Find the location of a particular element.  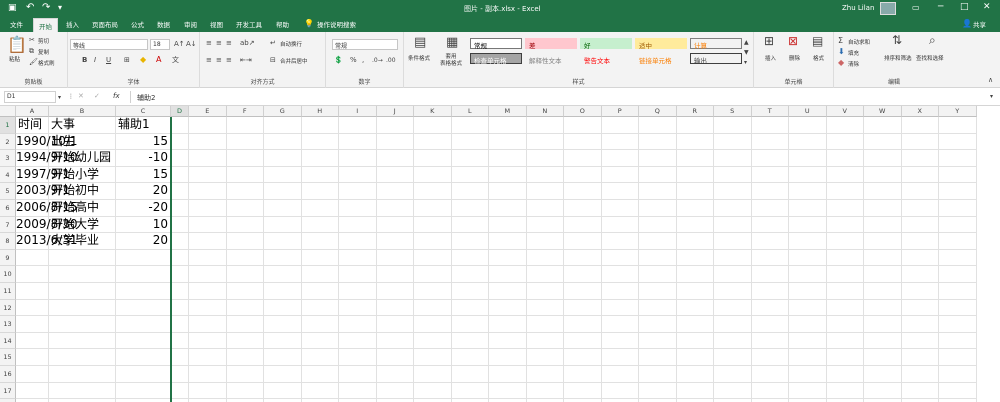

lightbulb-icon: 💡 is located at coordinates (309, 23).